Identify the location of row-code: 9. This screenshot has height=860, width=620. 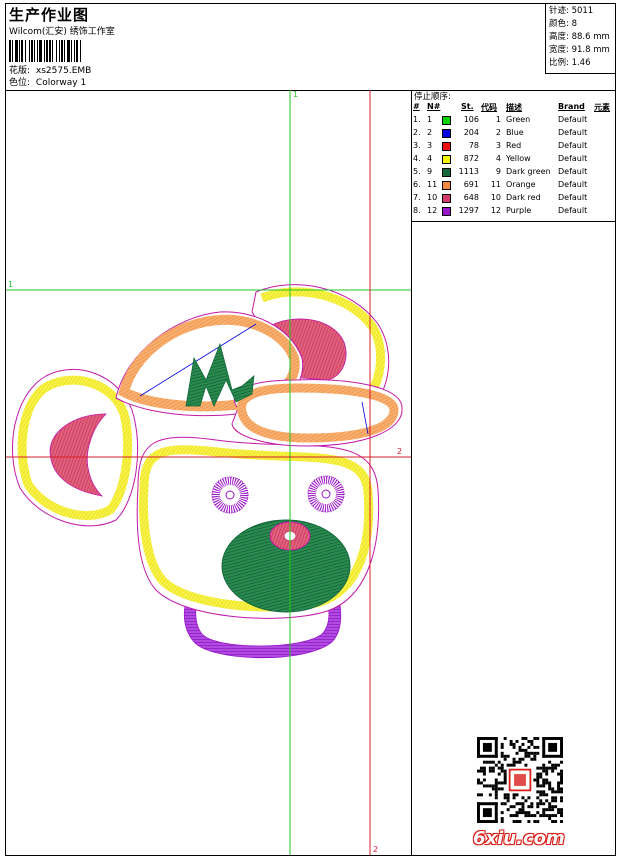
(498, 171).